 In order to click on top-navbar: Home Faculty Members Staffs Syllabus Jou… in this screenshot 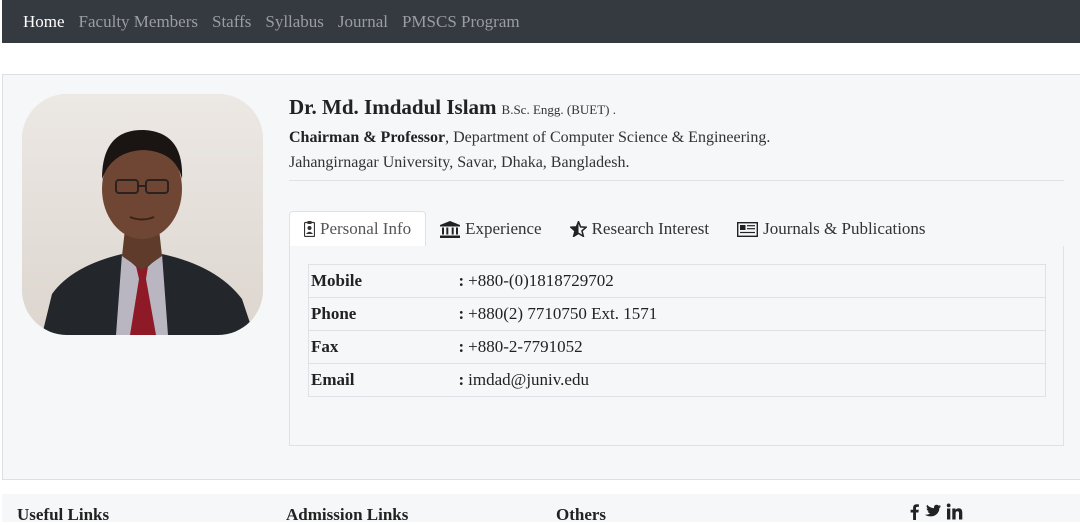, I will do `click(541, 21)`.